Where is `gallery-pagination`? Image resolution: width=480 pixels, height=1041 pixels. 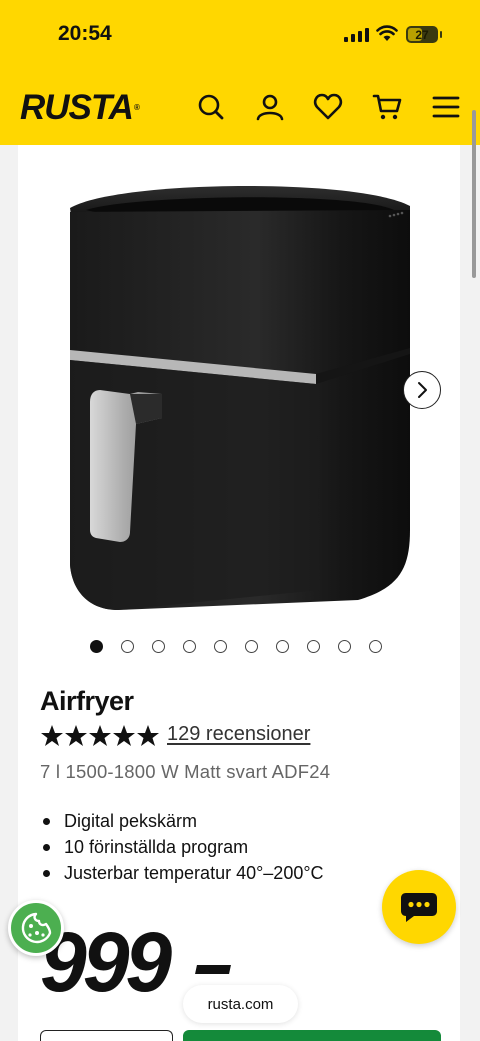 gallery-pagination is located at coordinates (236, 646).